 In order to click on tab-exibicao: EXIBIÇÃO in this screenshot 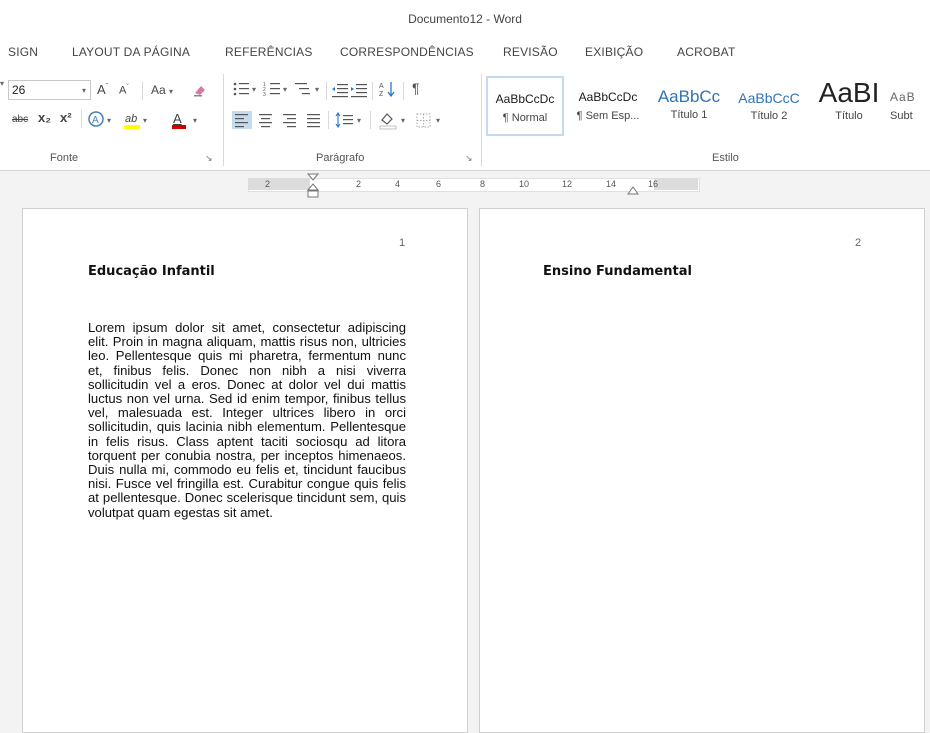, I will do `click(614, 52)`.